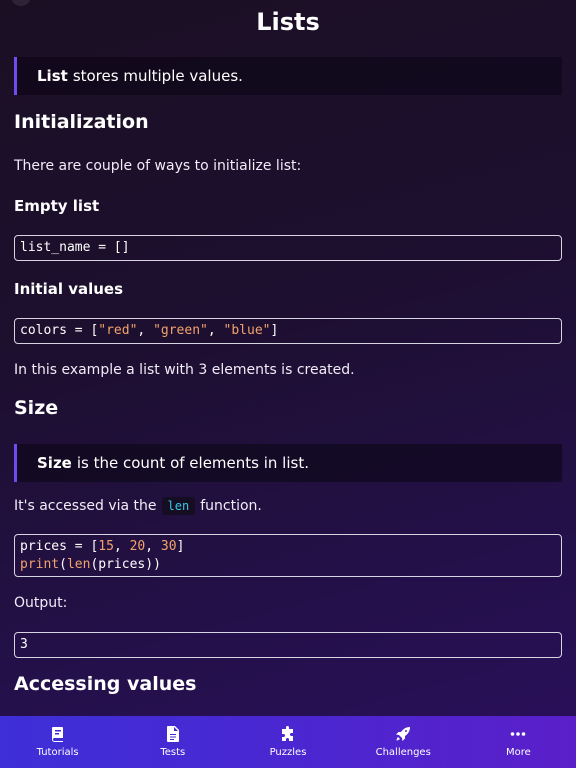  Describe the element at coordinates (518, 752) in the screenshot. I see `tab-label: More` at that location.